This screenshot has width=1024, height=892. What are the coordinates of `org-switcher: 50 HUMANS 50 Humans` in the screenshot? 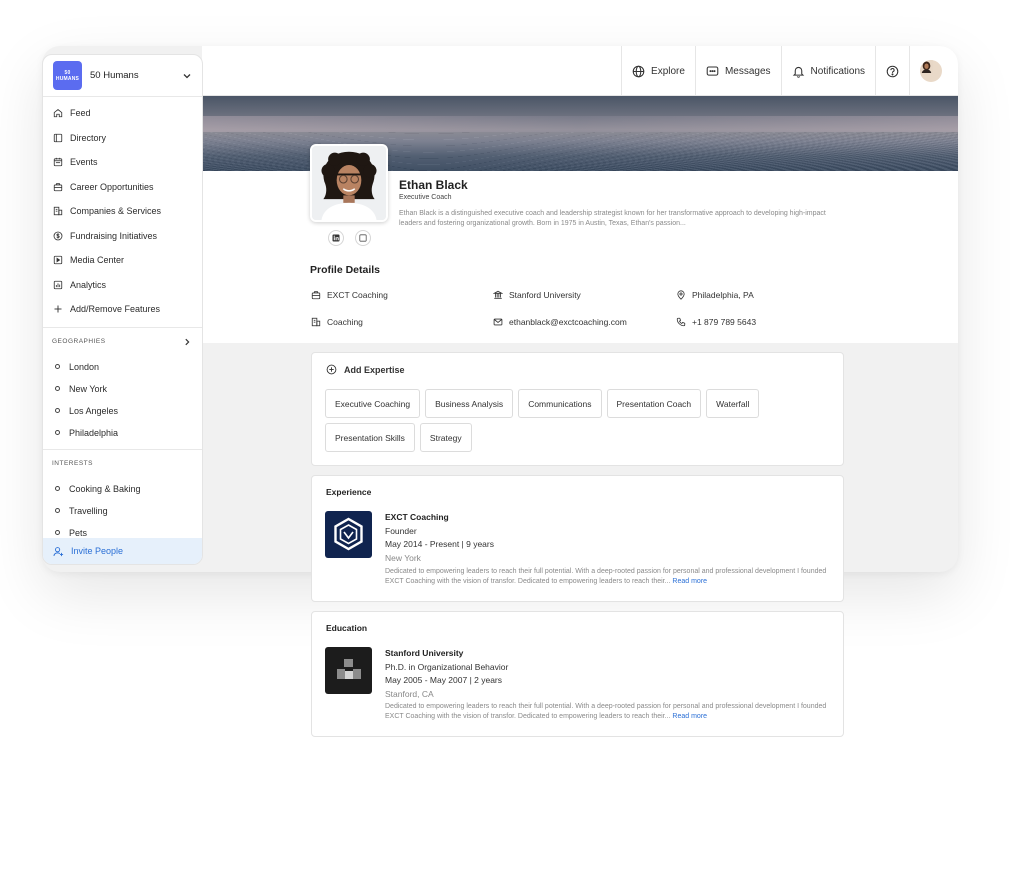 It's located at (122, 76).